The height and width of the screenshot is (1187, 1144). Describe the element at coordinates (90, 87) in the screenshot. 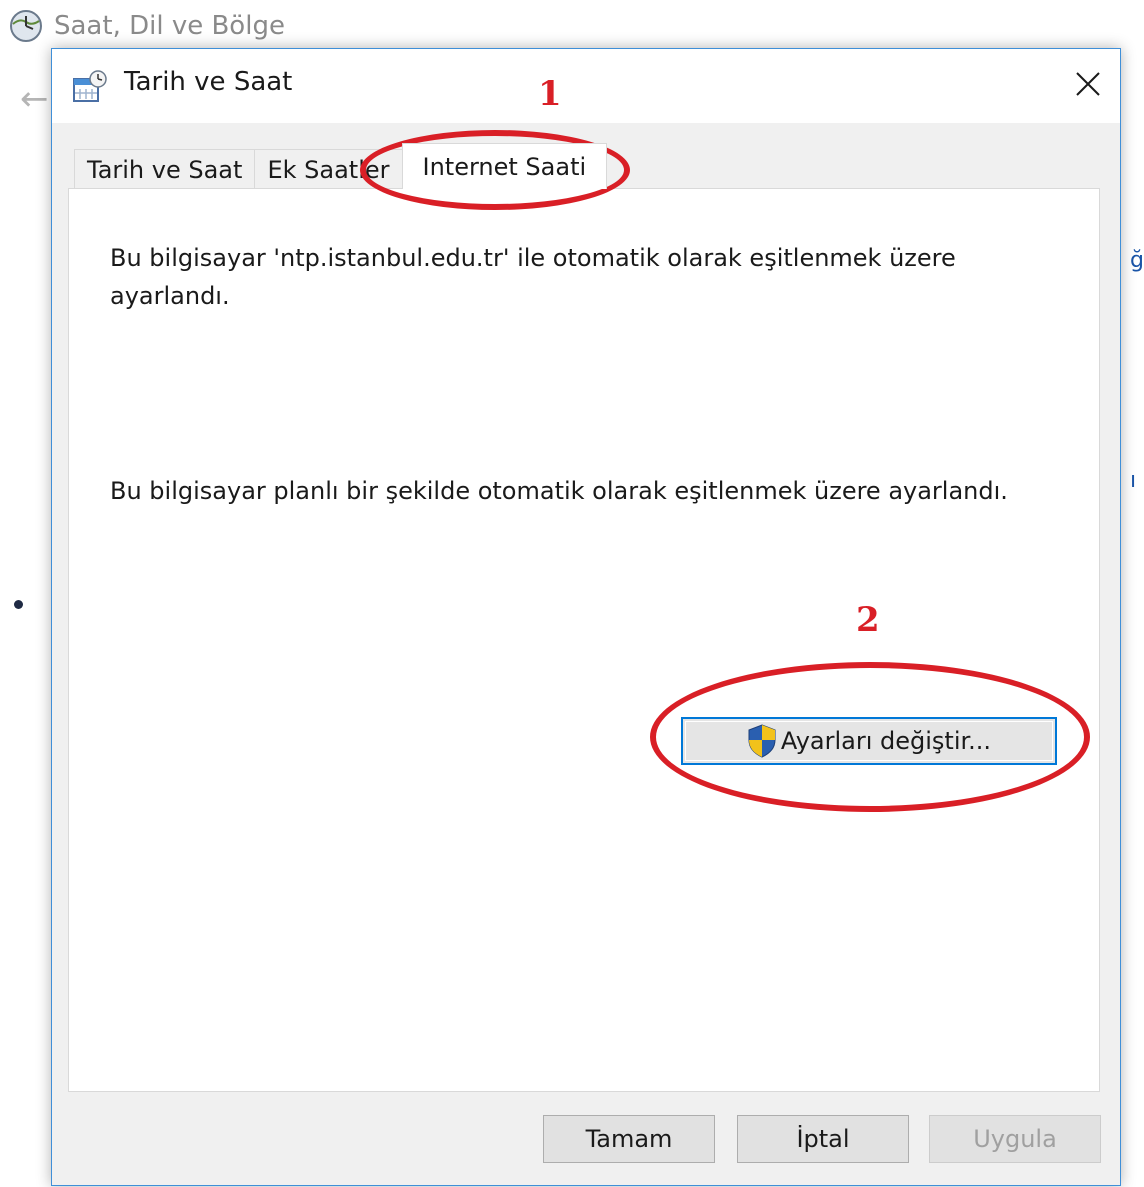

I see `calendar-clock-icon` at that location.